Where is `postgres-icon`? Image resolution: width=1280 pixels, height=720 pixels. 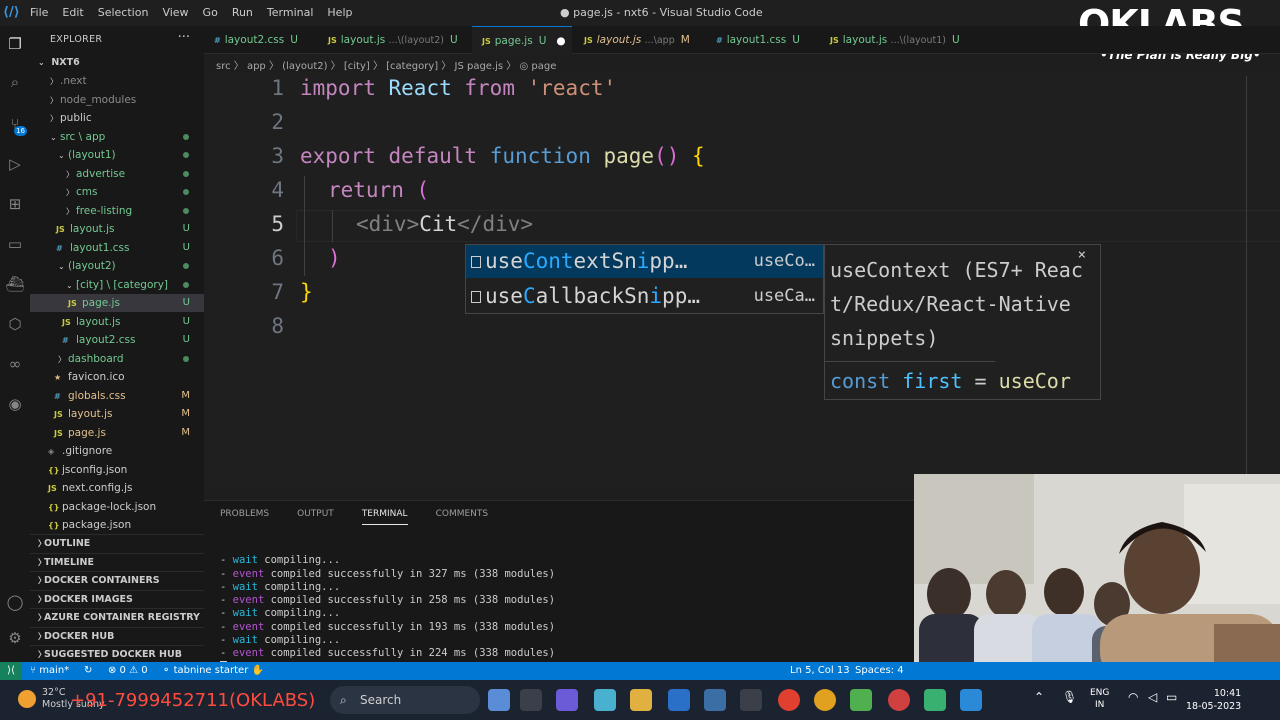
postgres-icon is located at coordinates (715, 700).